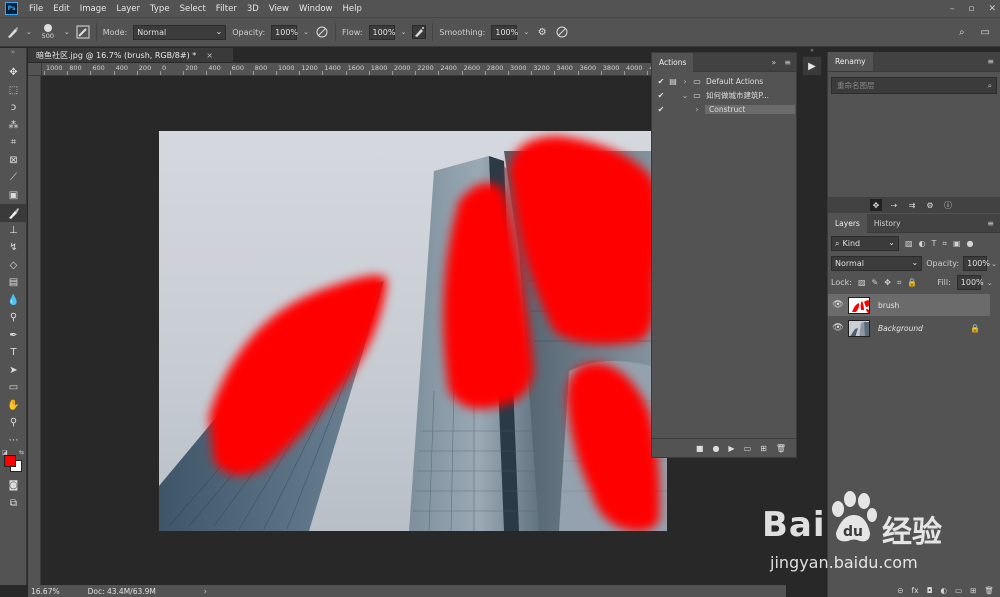 Image resolution: width=1000 pixels, height=597 pixels. Describe the element at coordinates (975, 328) in the screenshot. I see `lock-icon: 🔒` at that location.